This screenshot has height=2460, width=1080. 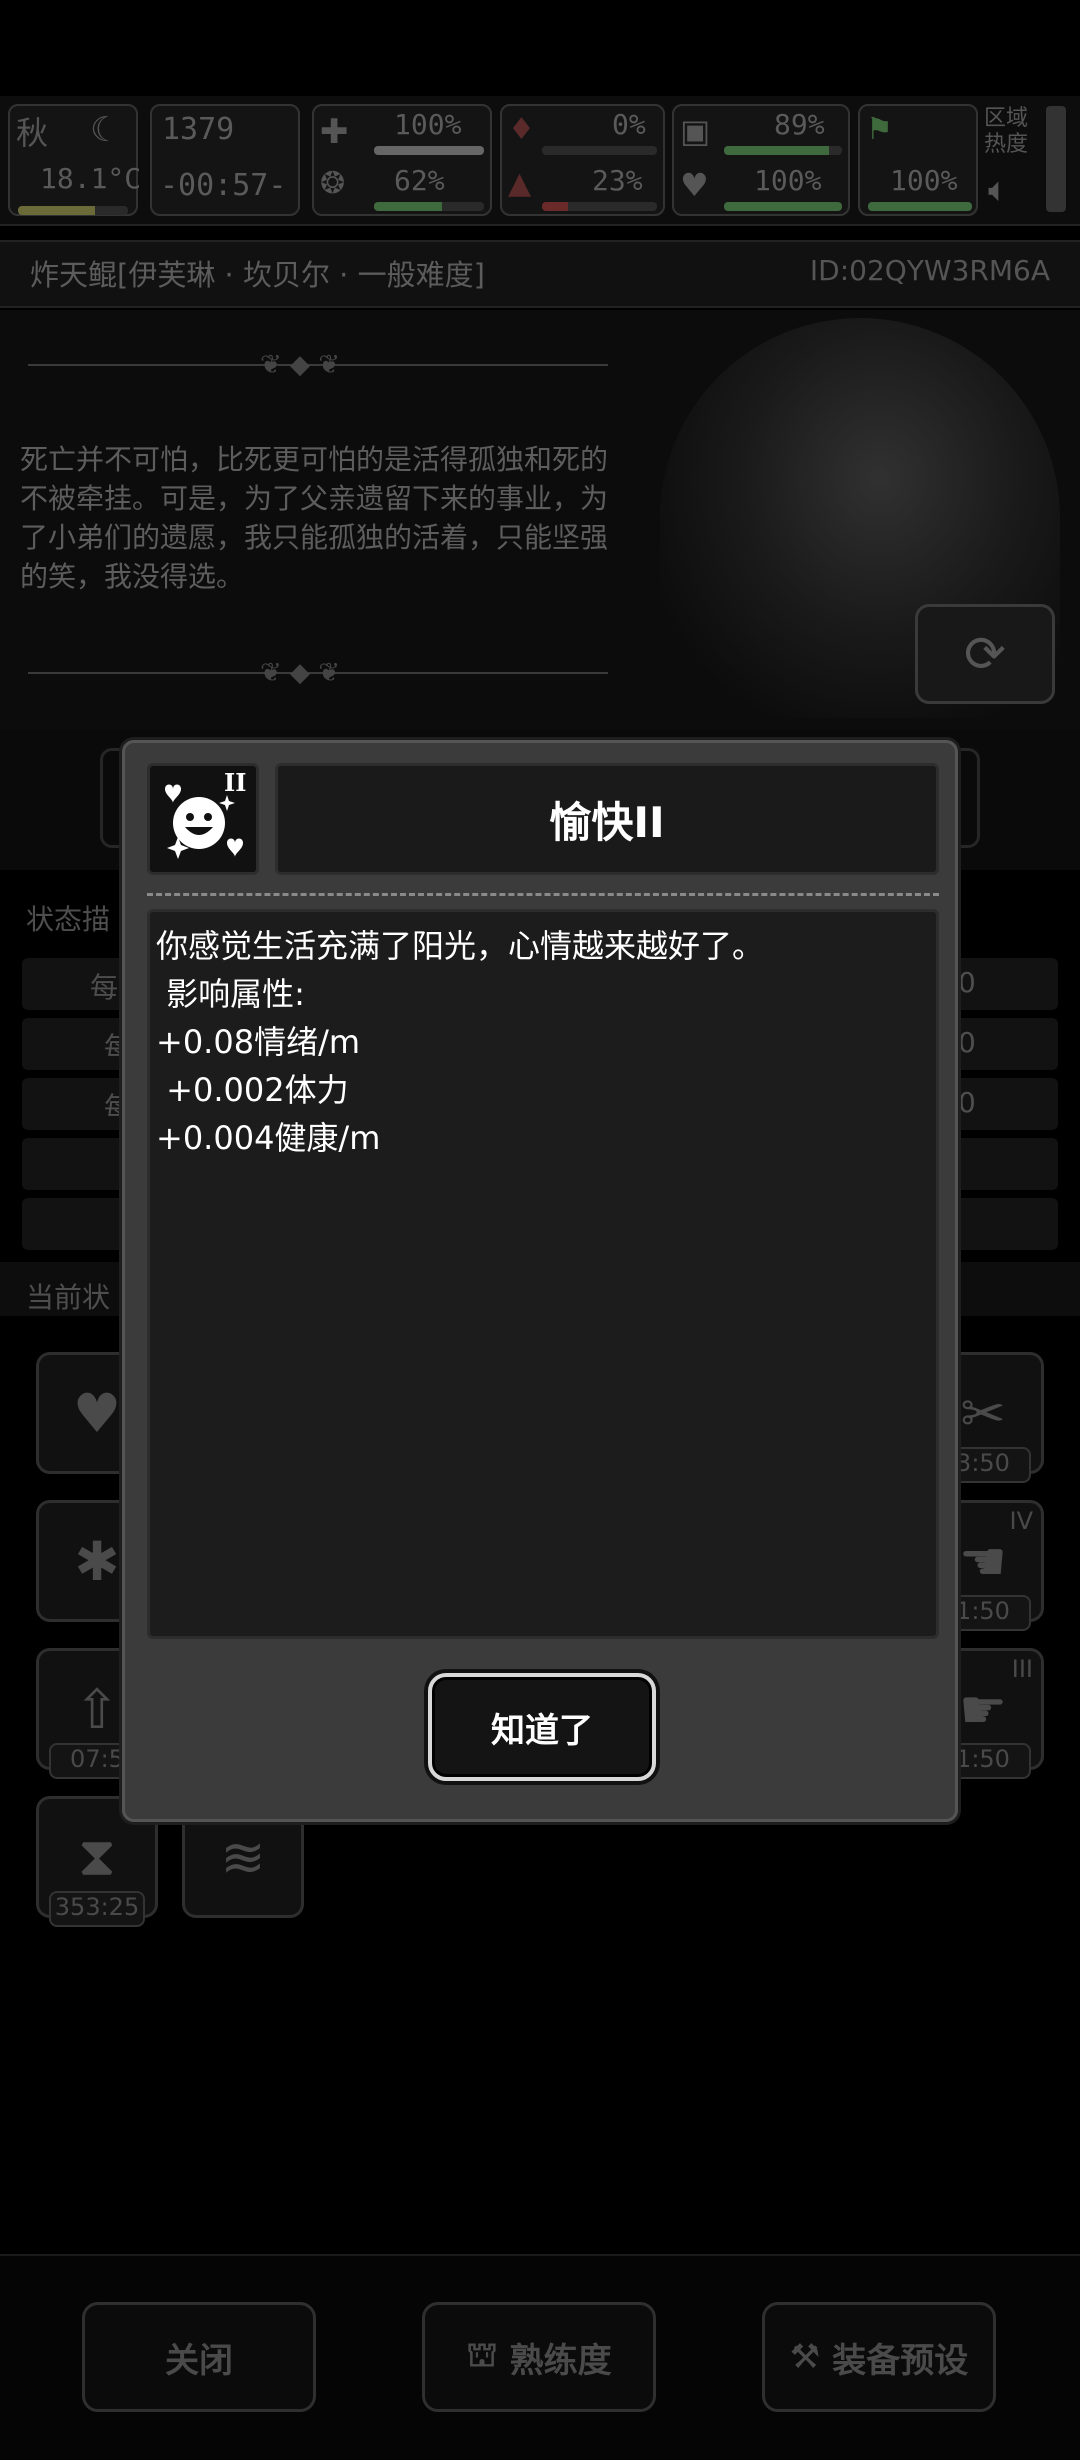 I want to click on hand-icon: ☚, so click(x=983, y=1561).